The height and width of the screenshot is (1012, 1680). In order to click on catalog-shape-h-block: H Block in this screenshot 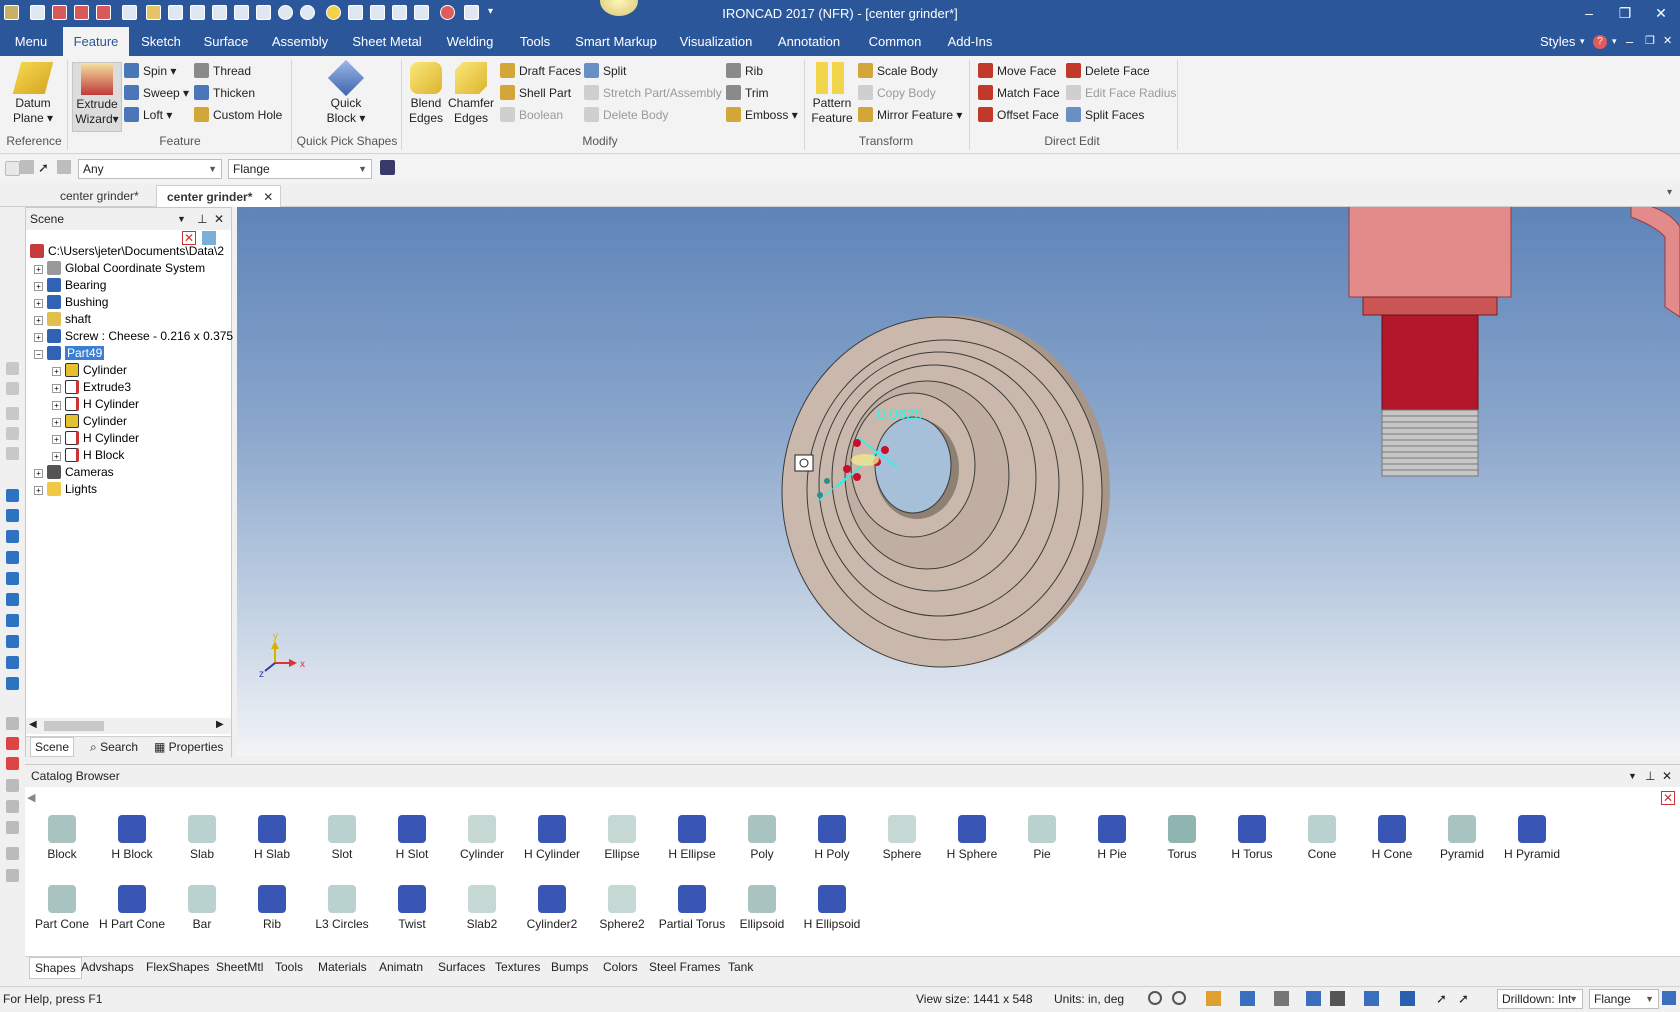, I will do `click(132, 838)`.